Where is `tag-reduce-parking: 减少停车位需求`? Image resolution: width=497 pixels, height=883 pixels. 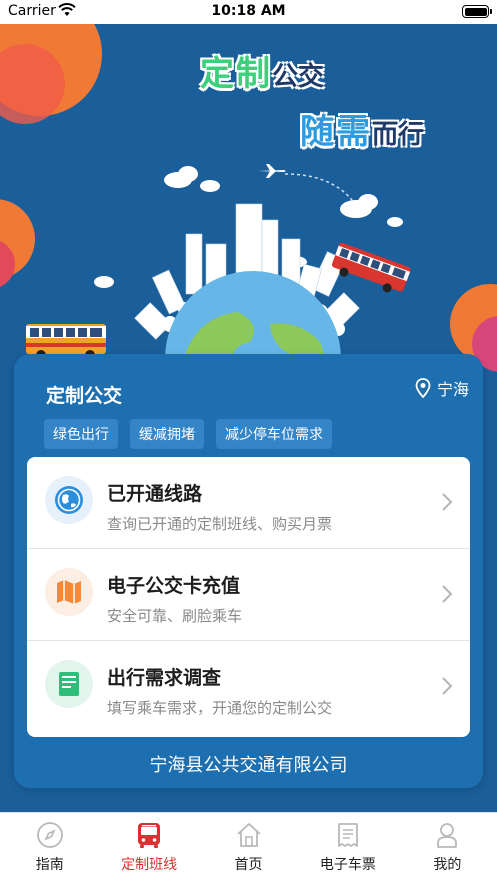
tag-reduce-parking: 减少停车位需求 is located at coordinates (274, 434).